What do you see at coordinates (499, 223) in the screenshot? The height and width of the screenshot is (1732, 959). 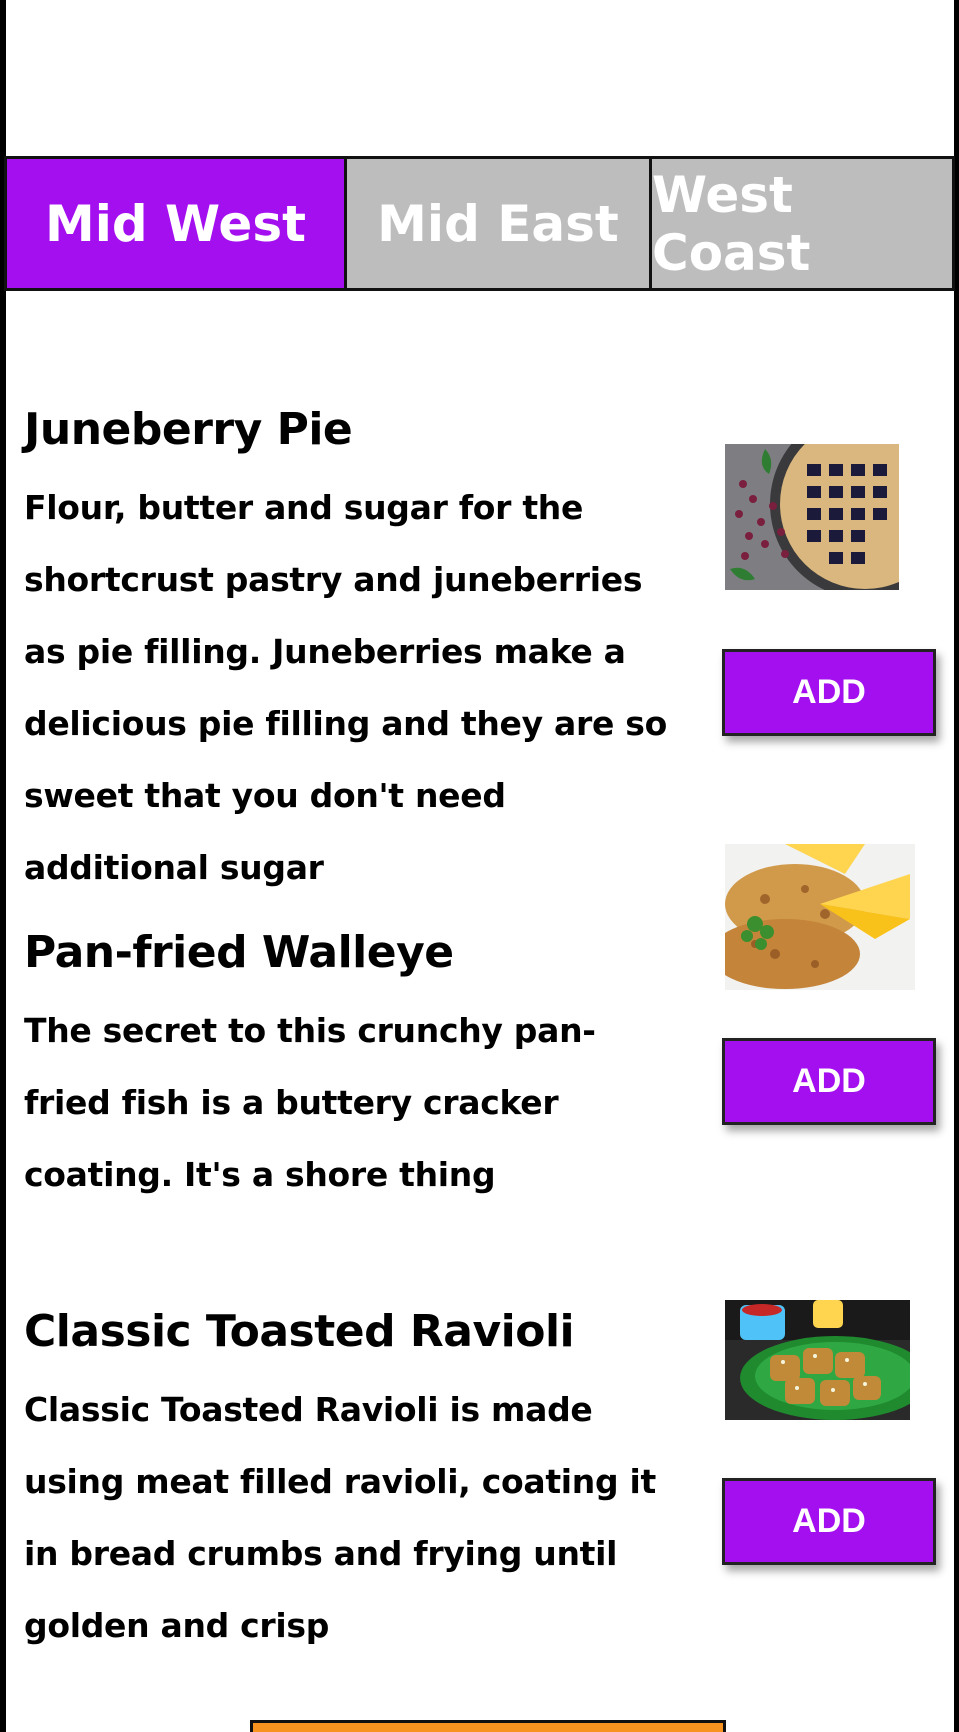 I see `tab-mid-east: Mid East` at bounding box center [499, 223].